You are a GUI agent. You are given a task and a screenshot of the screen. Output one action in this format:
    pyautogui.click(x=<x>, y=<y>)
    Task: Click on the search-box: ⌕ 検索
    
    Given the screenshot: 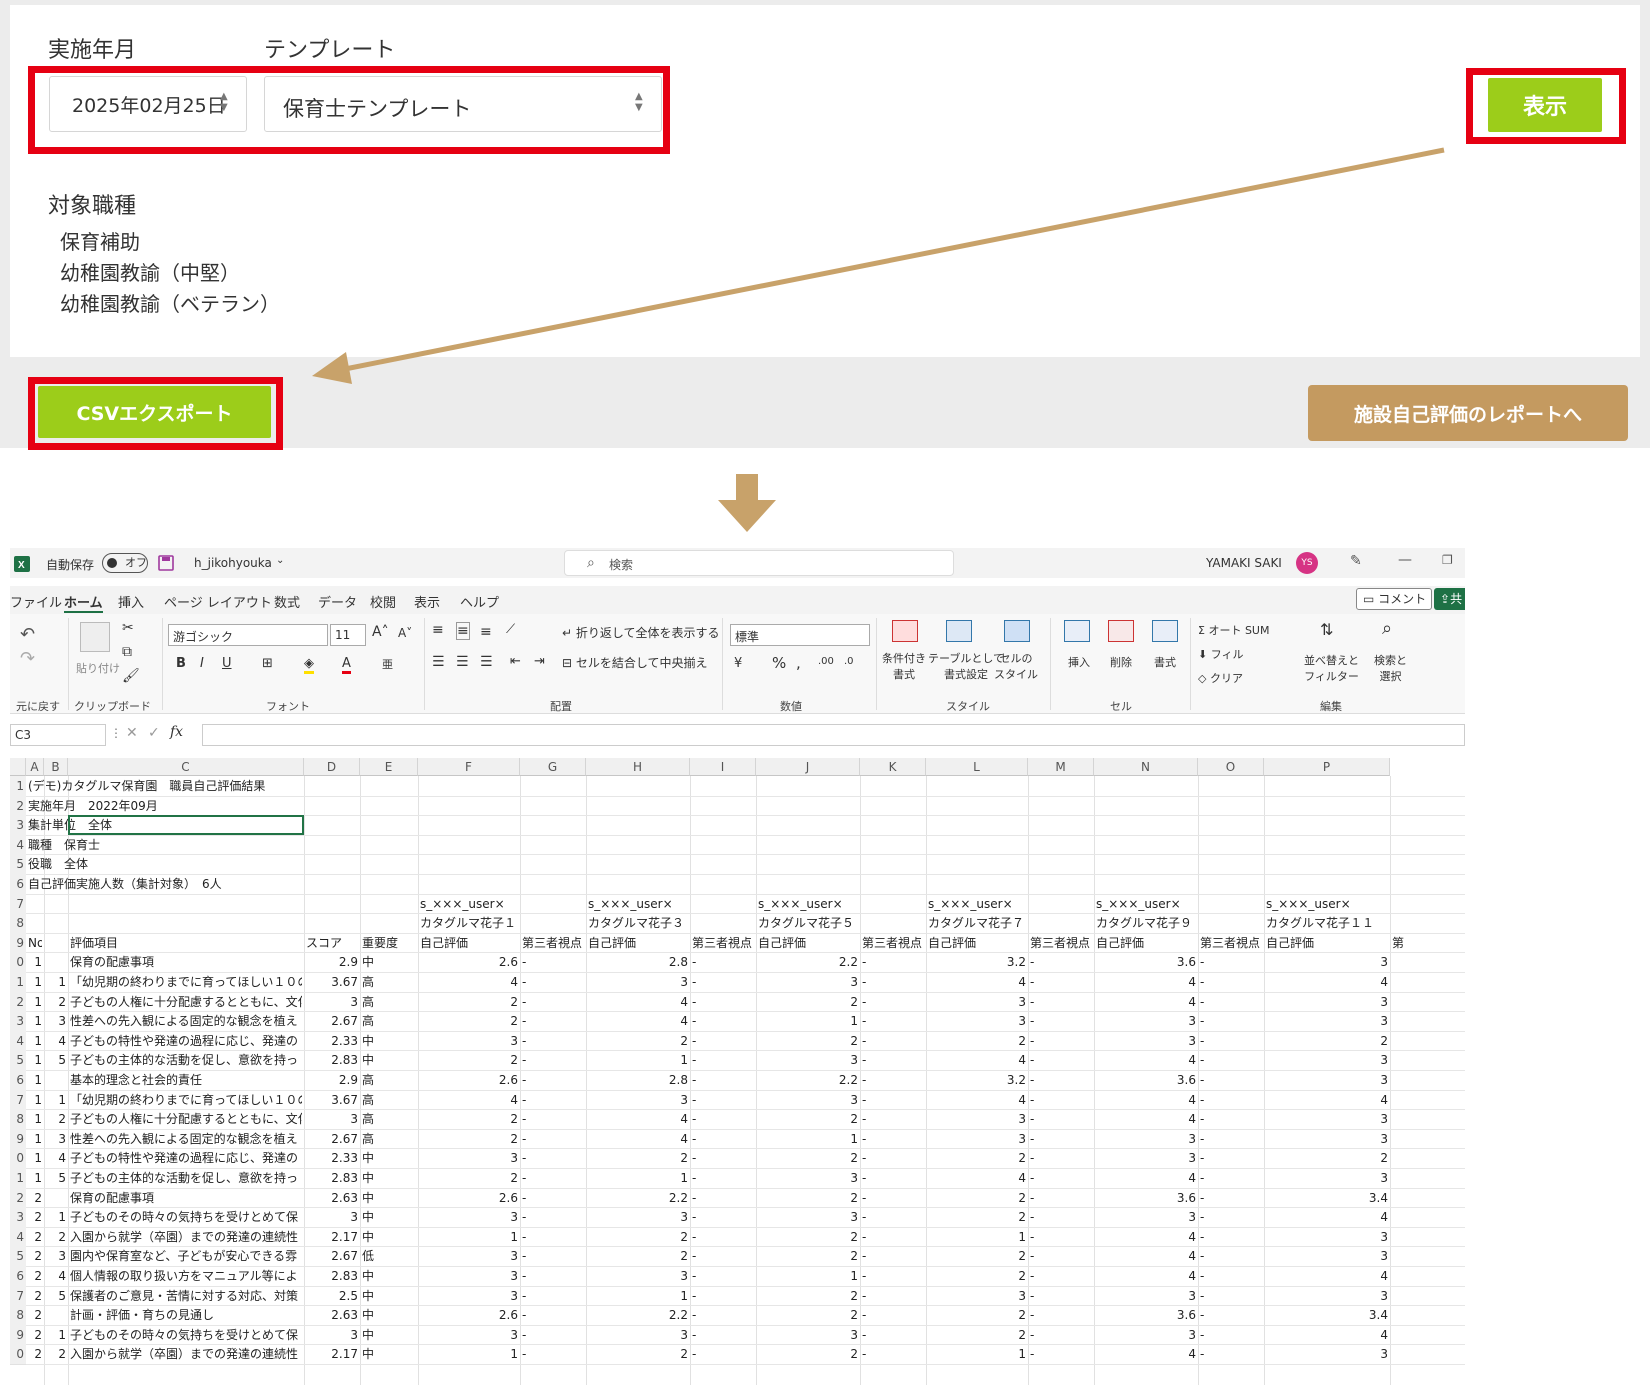 What is the action you would take?
    pyautogui.click(x=759, y=563)
    